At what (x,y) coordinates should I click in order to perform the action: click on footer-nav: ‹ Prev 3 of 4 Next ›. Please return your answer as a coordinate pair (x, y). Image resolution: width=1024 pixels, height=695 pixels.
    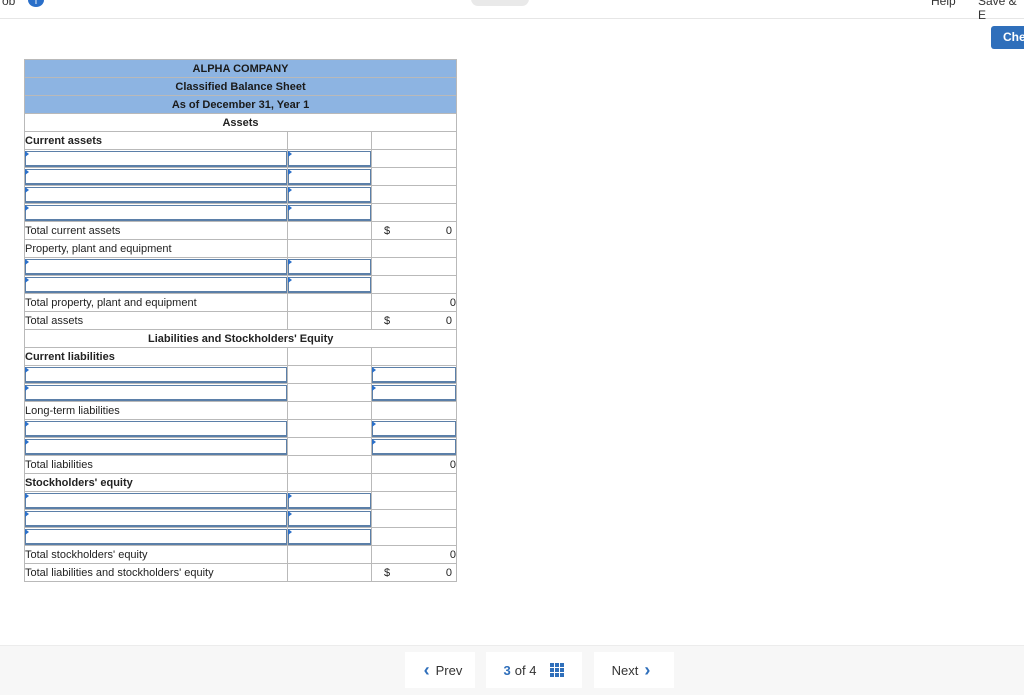
    Looking at the image, I should click on (512, 670).